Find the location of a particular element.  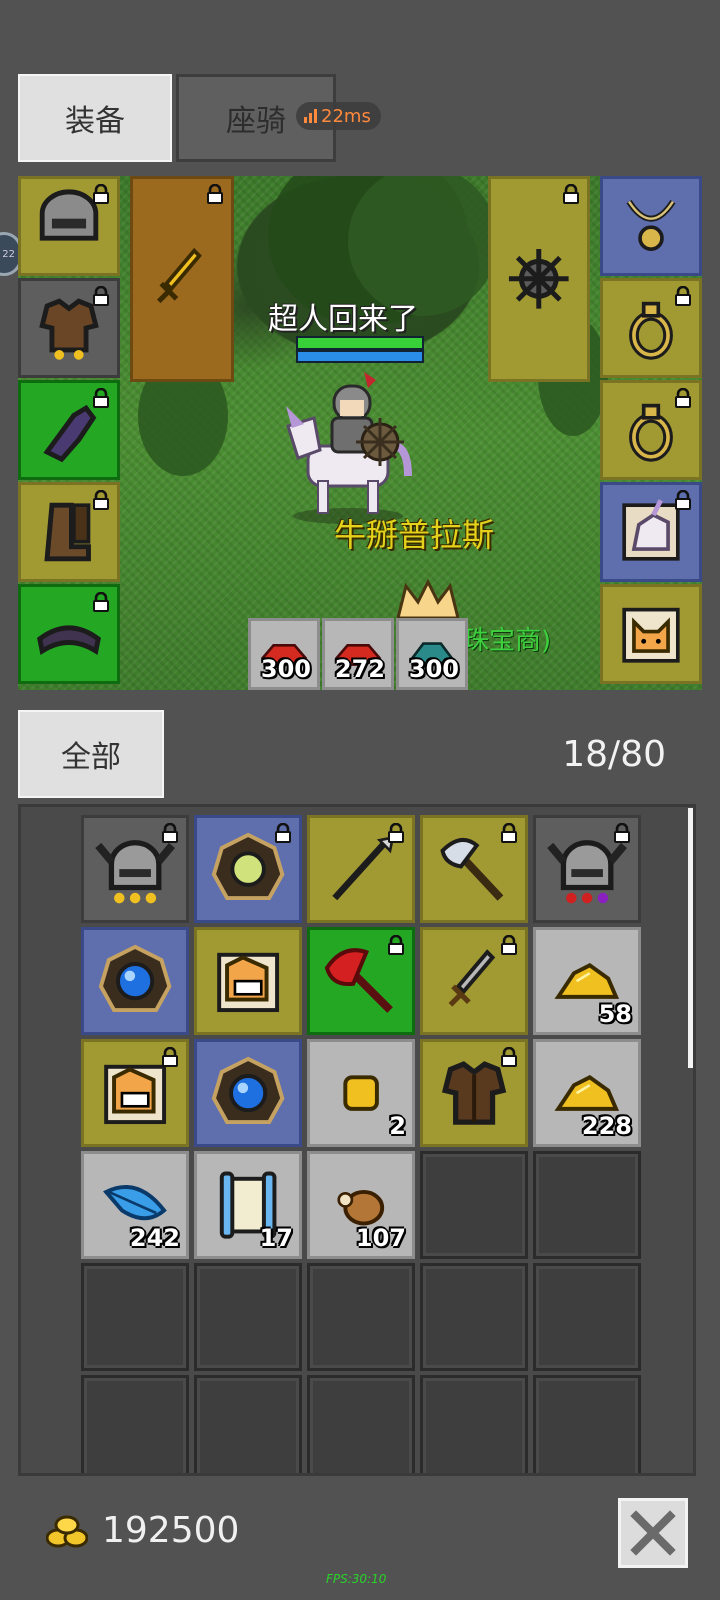

tab-equipment: 装备 is located at coordinates (95, 118).